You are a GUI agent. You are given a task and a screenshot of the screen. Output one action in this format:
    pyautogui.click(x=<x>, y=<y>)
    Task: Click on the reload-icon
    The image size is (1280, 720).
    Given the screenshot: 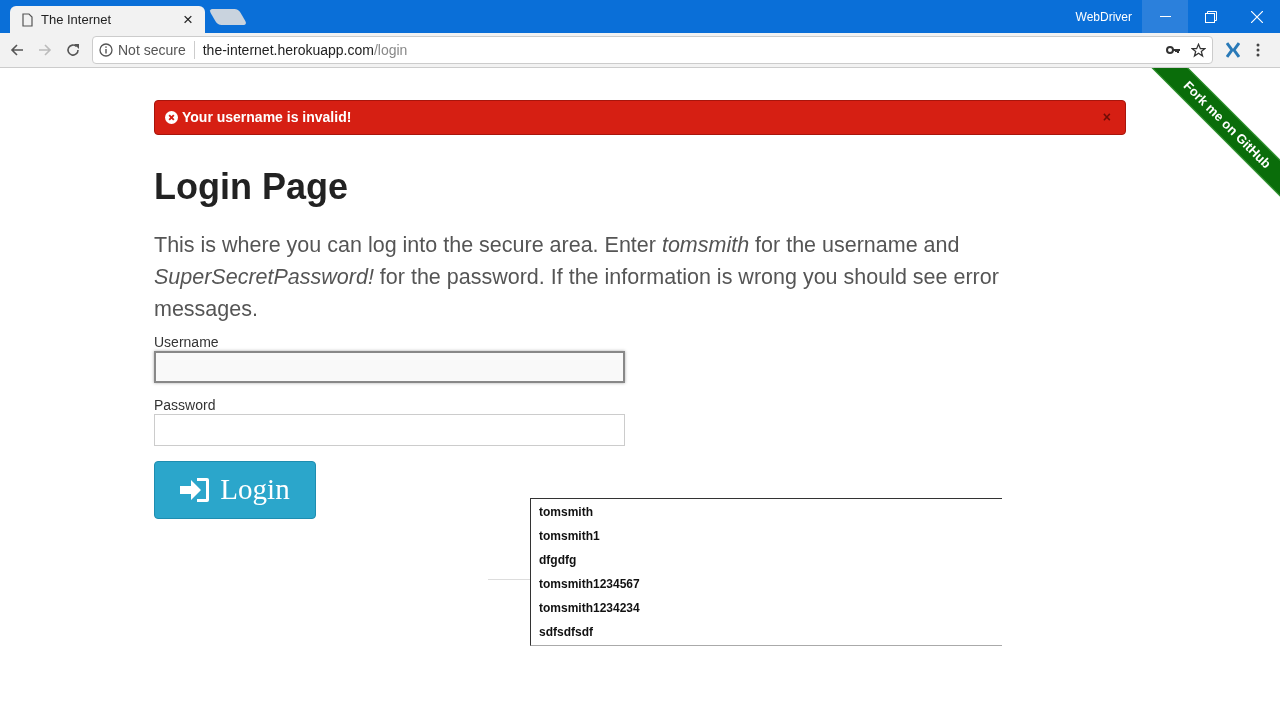 What is the action you would take?
    pyautogui.click(x=73, y=50)
    